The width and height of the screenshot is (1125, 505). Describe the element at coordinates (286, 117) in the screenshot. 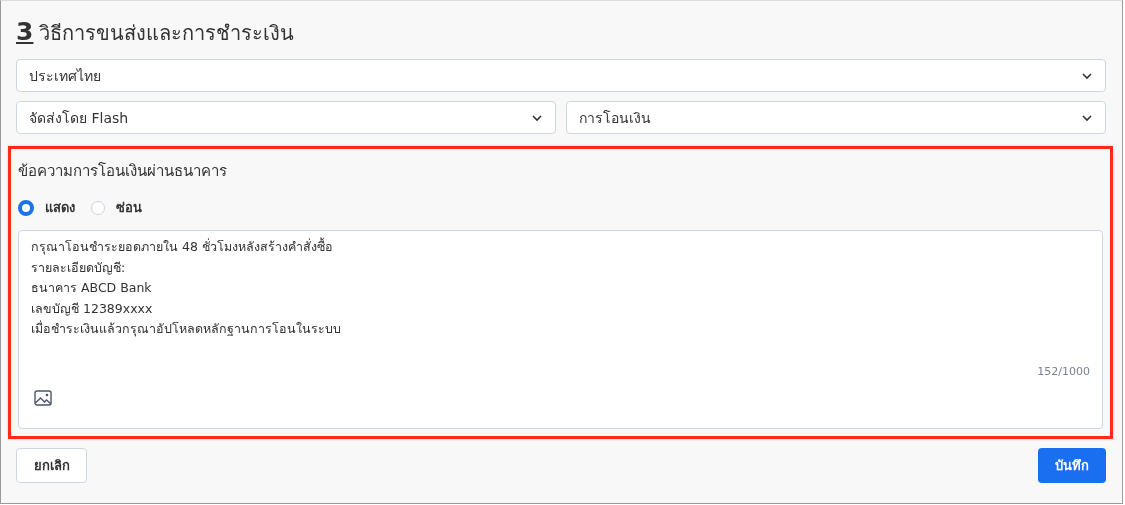

I see `shipping-select: จัดส่งโดย Flash` at that location.